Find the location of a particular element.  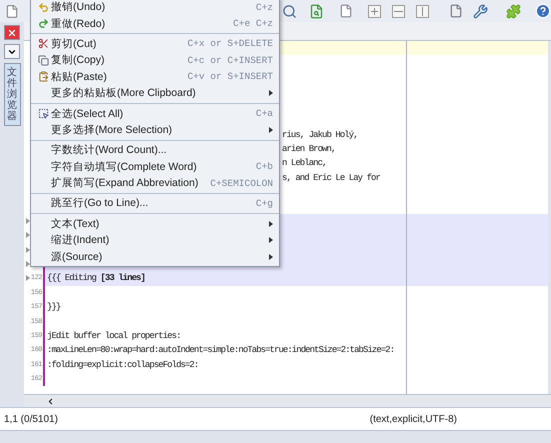

code-line: :maxLineLen=80:wrap=hard:autoIndent=simple:noTabs=true:indentSize=2:tabSize=2: is located at coordinates (220, 350).